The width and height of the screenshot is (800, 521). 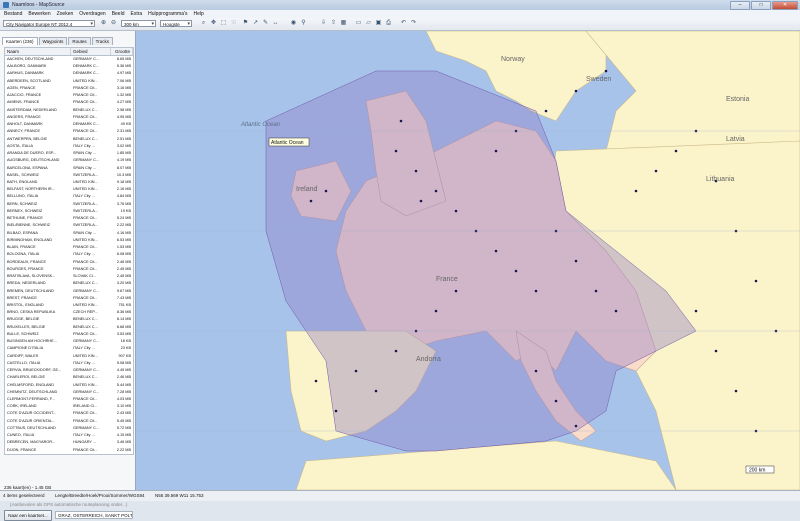 I want to click on detail-select: Hoogste, so click(x=176, y=24).